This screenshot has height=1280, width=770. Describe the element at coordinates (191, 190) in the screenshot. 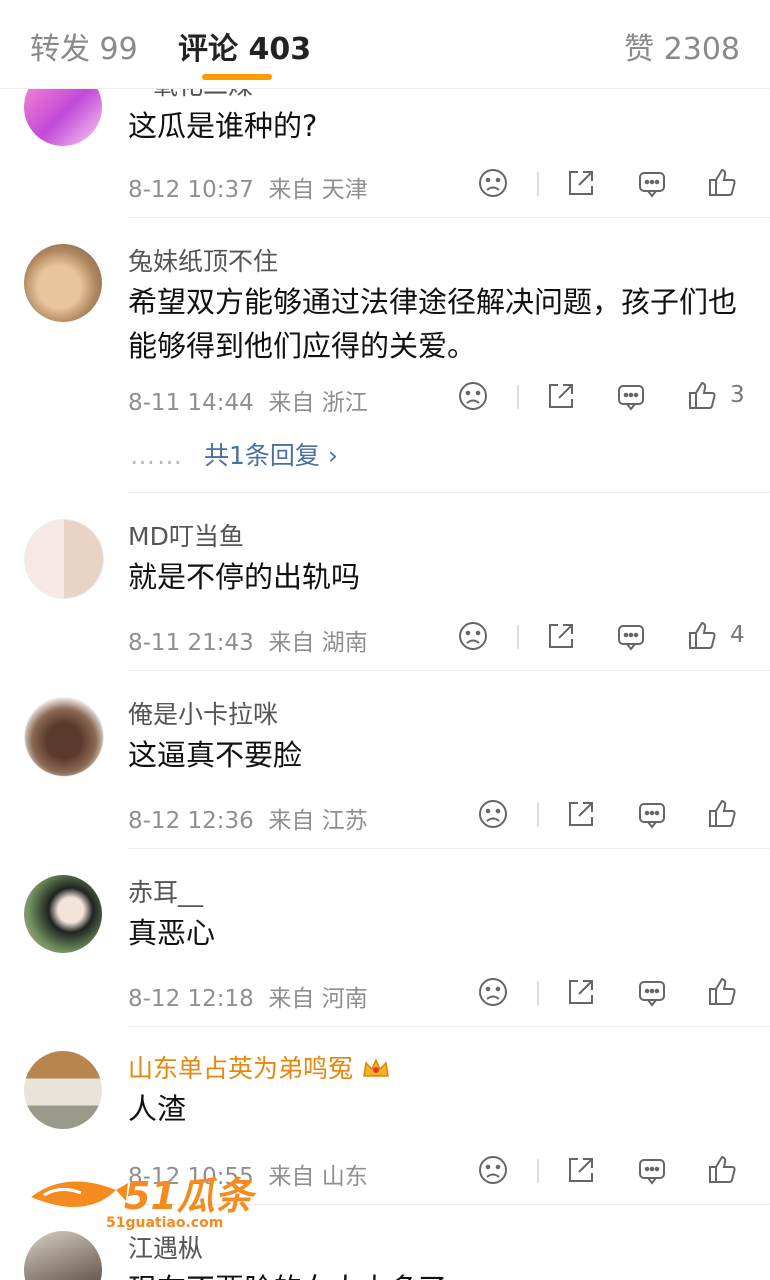

I see `comment-time: 8-12 10:37` at that location.